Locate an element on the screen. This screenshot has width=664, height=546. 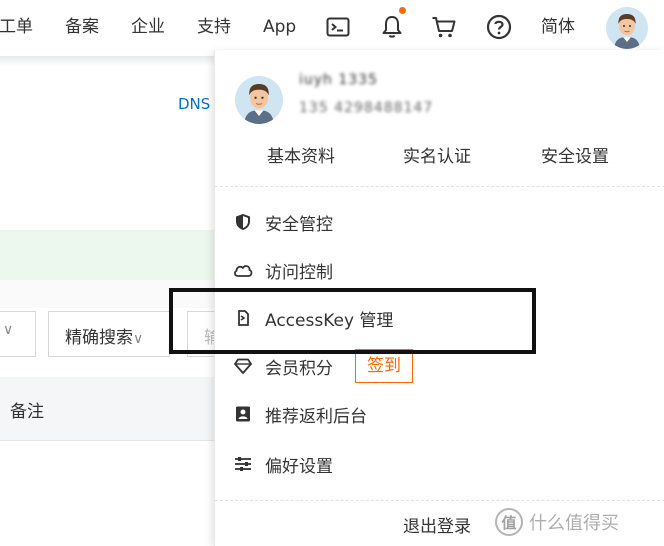
search-mode-label: 精确搜索 is located at coordinates (99, 338).